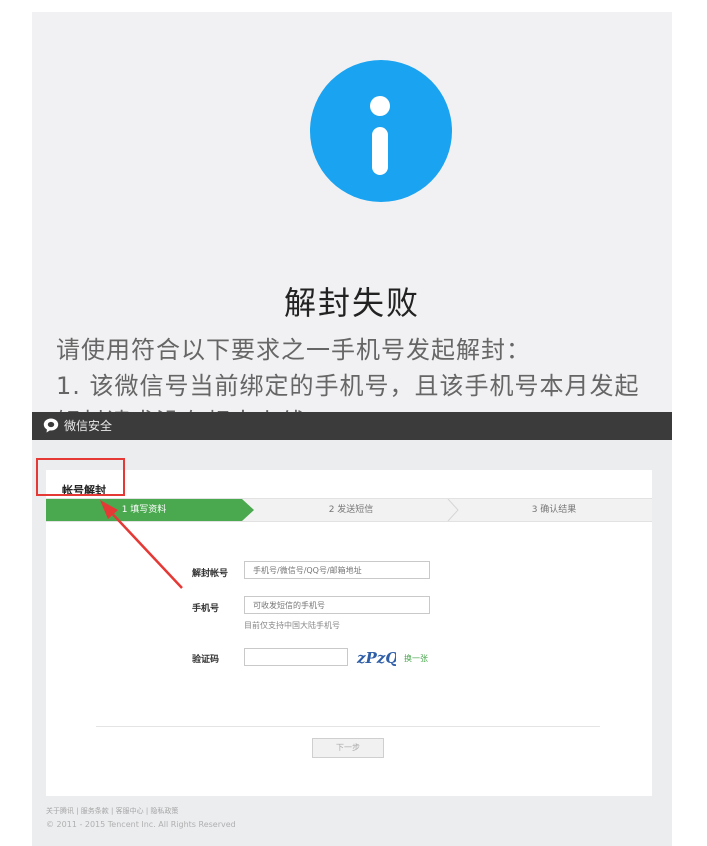 This screenshot has width=707, height=846. What do you see at coordinates (337, 605) in the screenshot?
I see `phone-input` at bounding box center [337, 605].